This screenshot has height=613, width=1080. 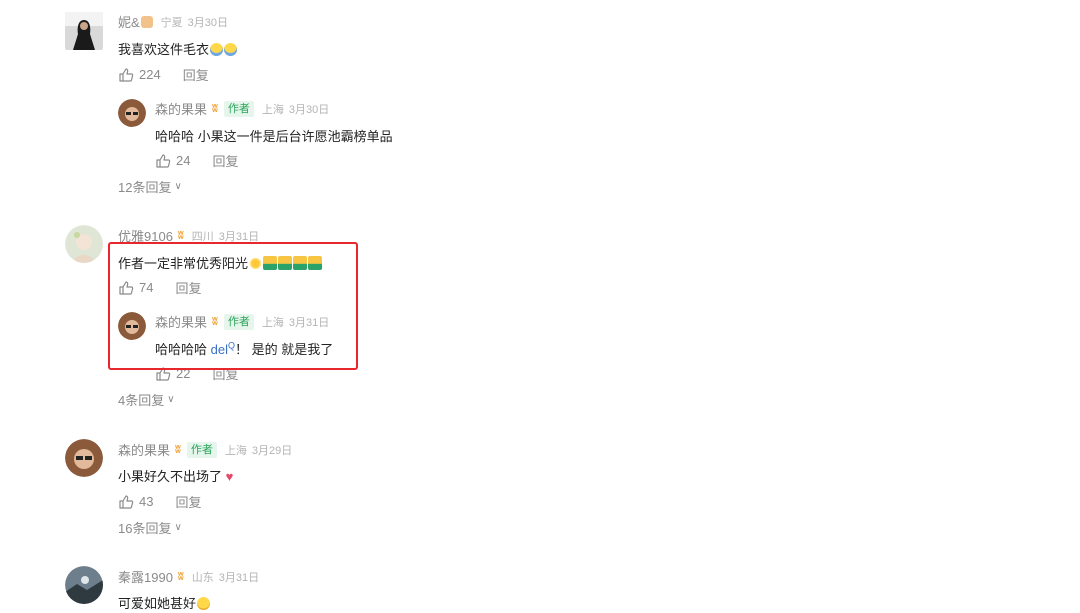 I want to click on comment-meta: 森的果果 ʬ 作者 上海 3月29日, so click(x=205, y=449).